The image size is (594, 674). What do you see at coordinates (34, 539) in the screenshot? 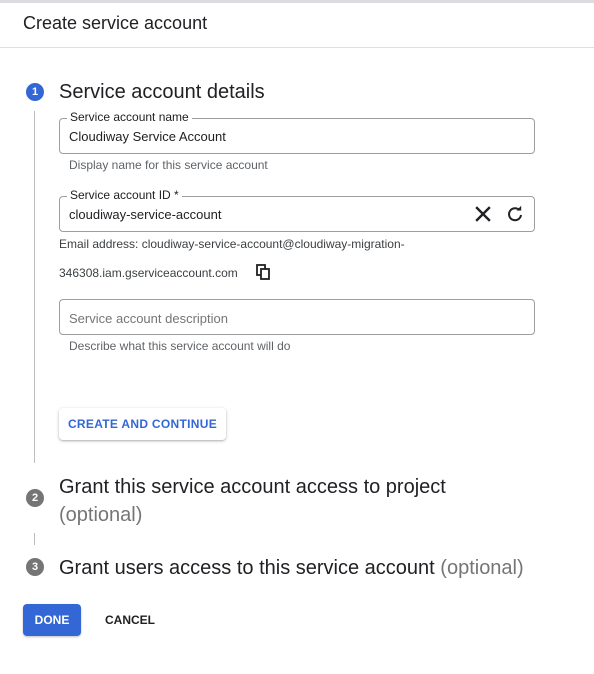
I see `step-2-connector` at bounding box center [34, 539].